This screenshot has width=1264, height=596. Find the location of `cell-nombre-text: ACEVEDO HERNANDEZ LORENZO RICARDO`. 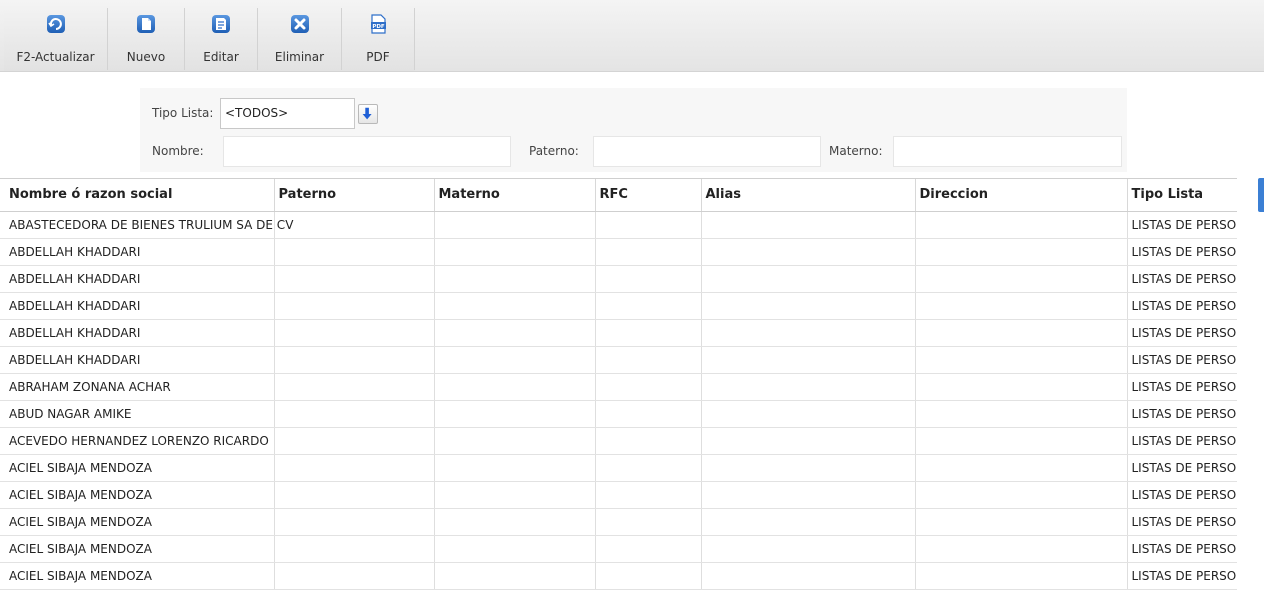

cell-nombre-text: ACEVEDO HERNANDEZ LORENZO RICARDO is located at coordinates (139, 440).